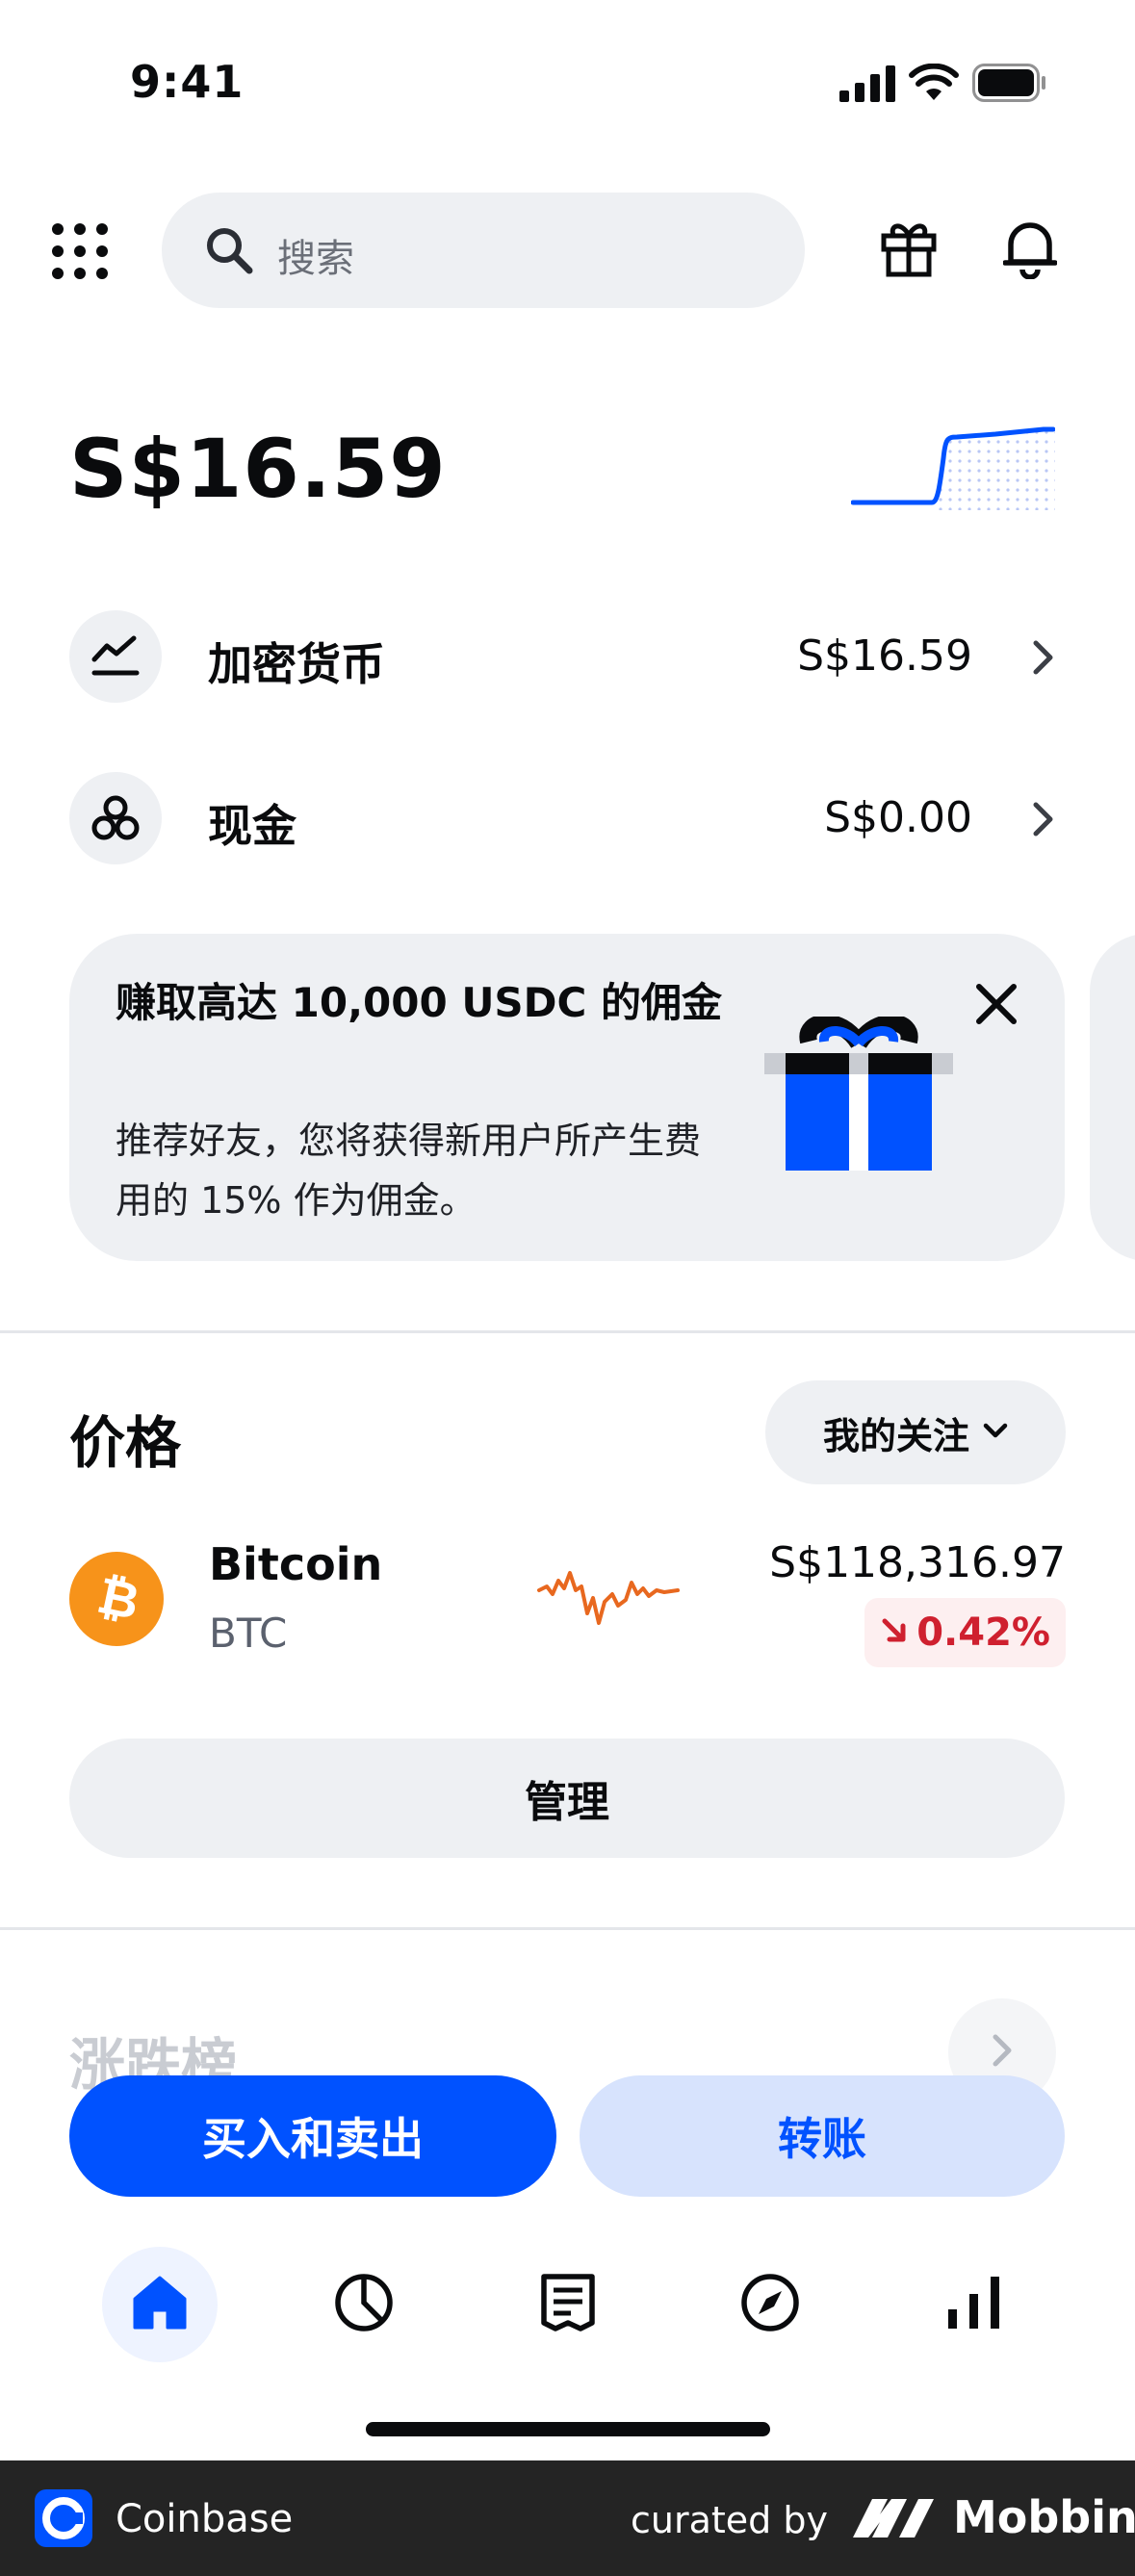 This screenshot has height=2576, width=1135. Describe the element at coordinates (1009, 85) in the screenshot. I see `battery-icon` at that location.